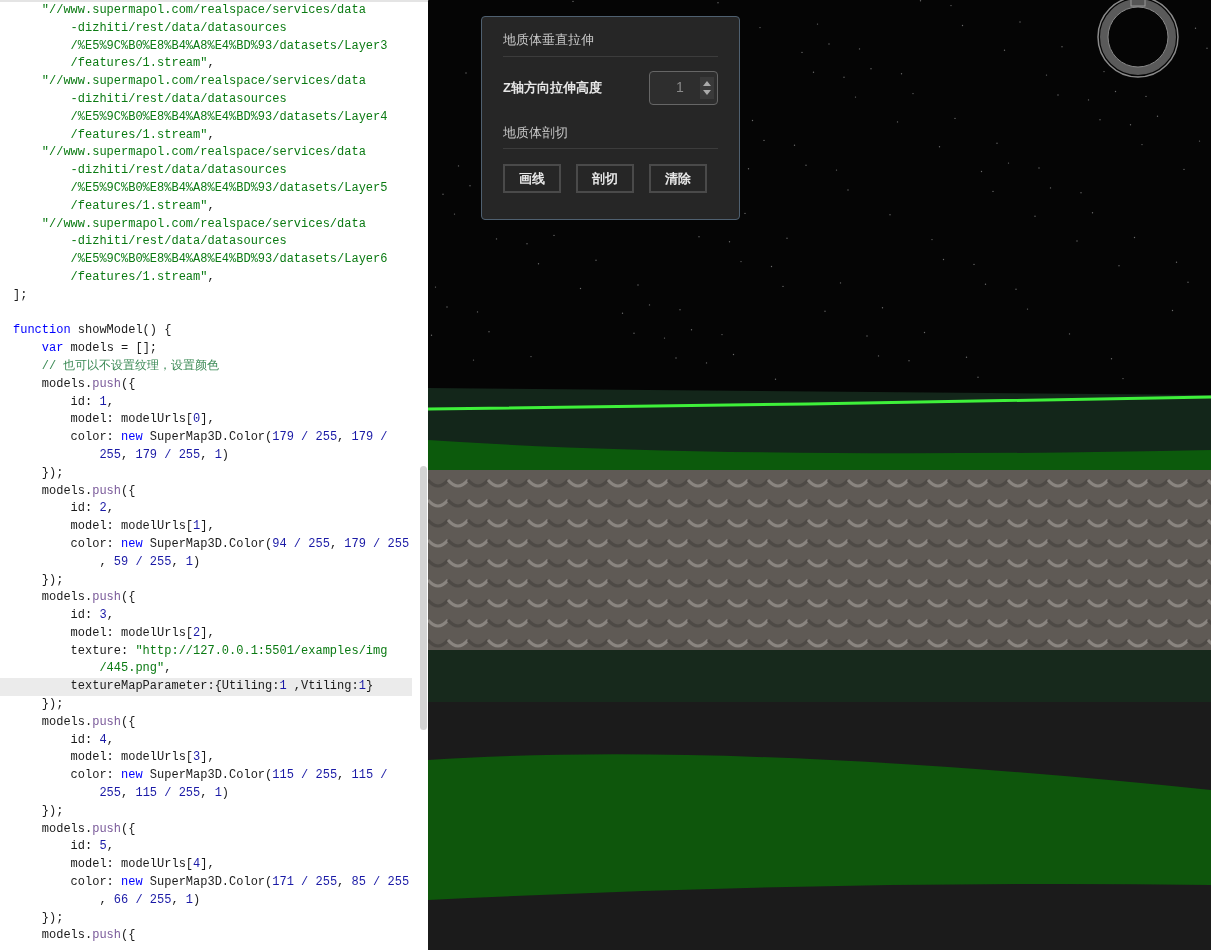 The height and width of the screenshot is (950, 1211). Describe the element at coordinates (678, 178) in the screenshot. I see `action-button: 清除` at that location.